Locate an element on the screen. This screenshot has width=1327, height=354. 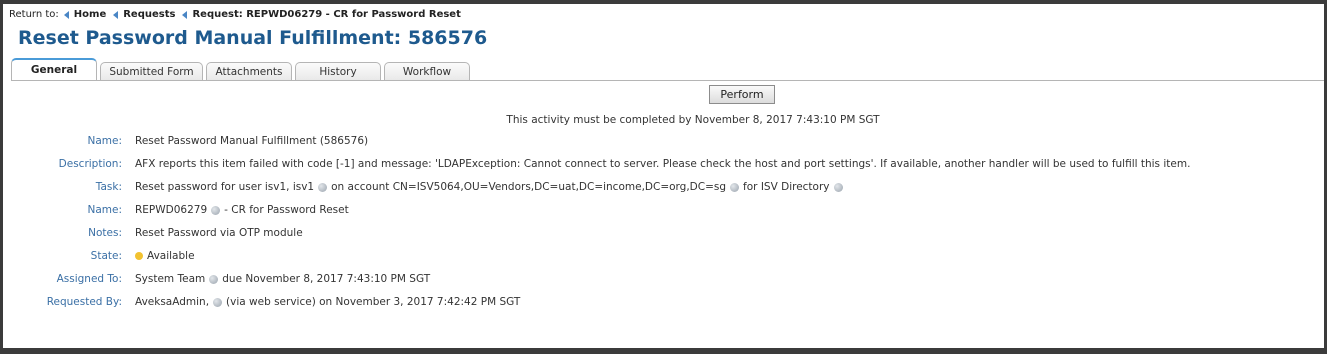
state-label: State: is located at coordinates (106, 256).